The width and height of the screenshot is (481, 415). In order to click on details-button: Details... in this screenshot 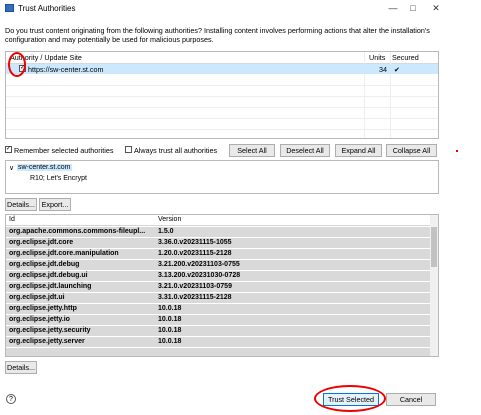, I will do `click(21, 204)`.